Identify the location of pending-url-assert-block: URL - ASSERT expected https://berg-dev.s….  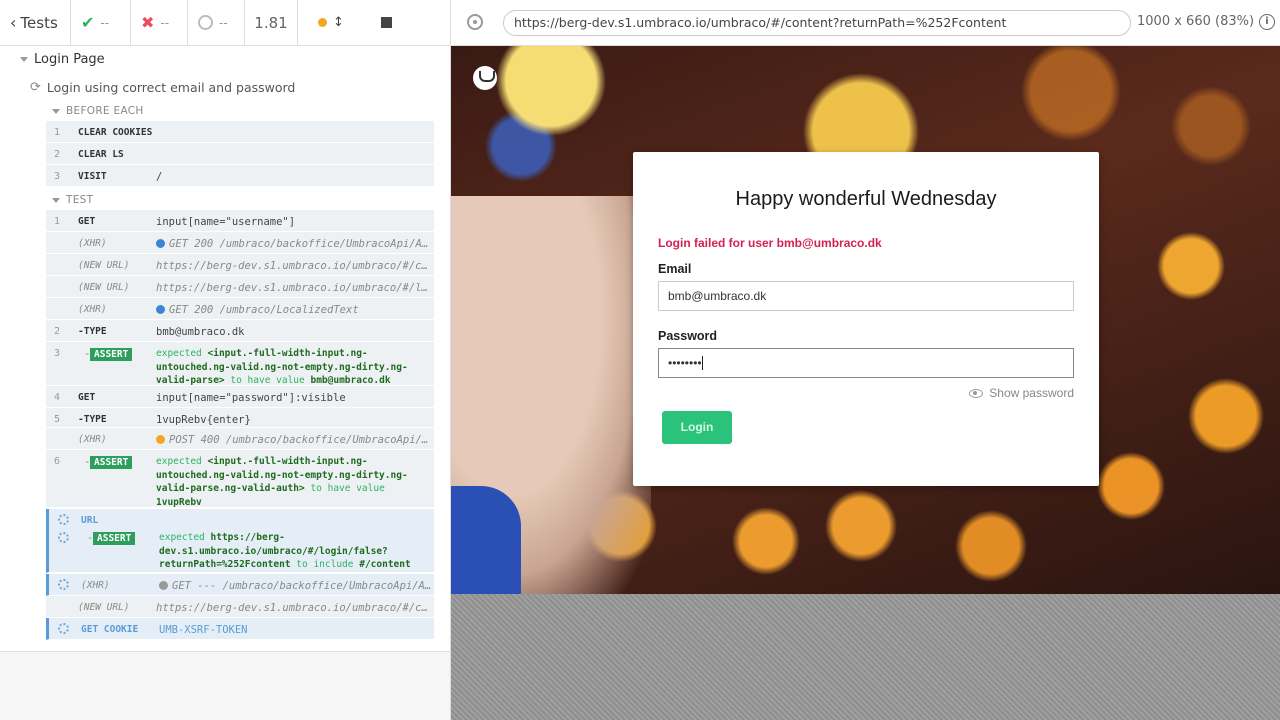
(240, 541).